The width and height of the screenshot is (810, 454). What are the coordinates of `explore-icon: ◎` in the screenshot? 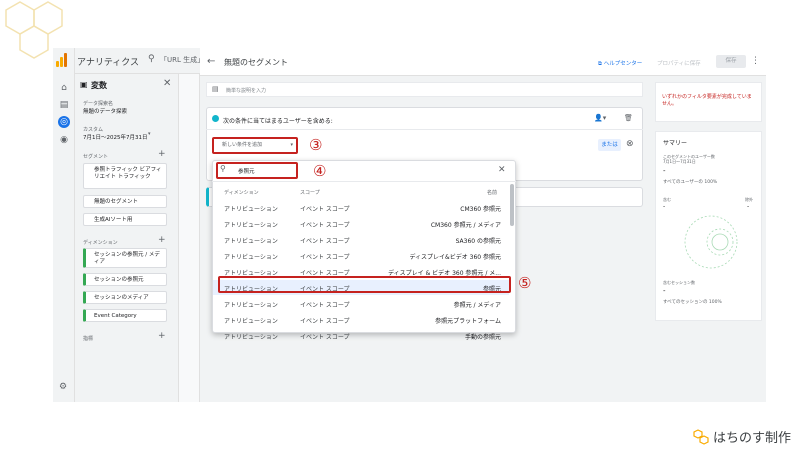 It's located at (64, 122).